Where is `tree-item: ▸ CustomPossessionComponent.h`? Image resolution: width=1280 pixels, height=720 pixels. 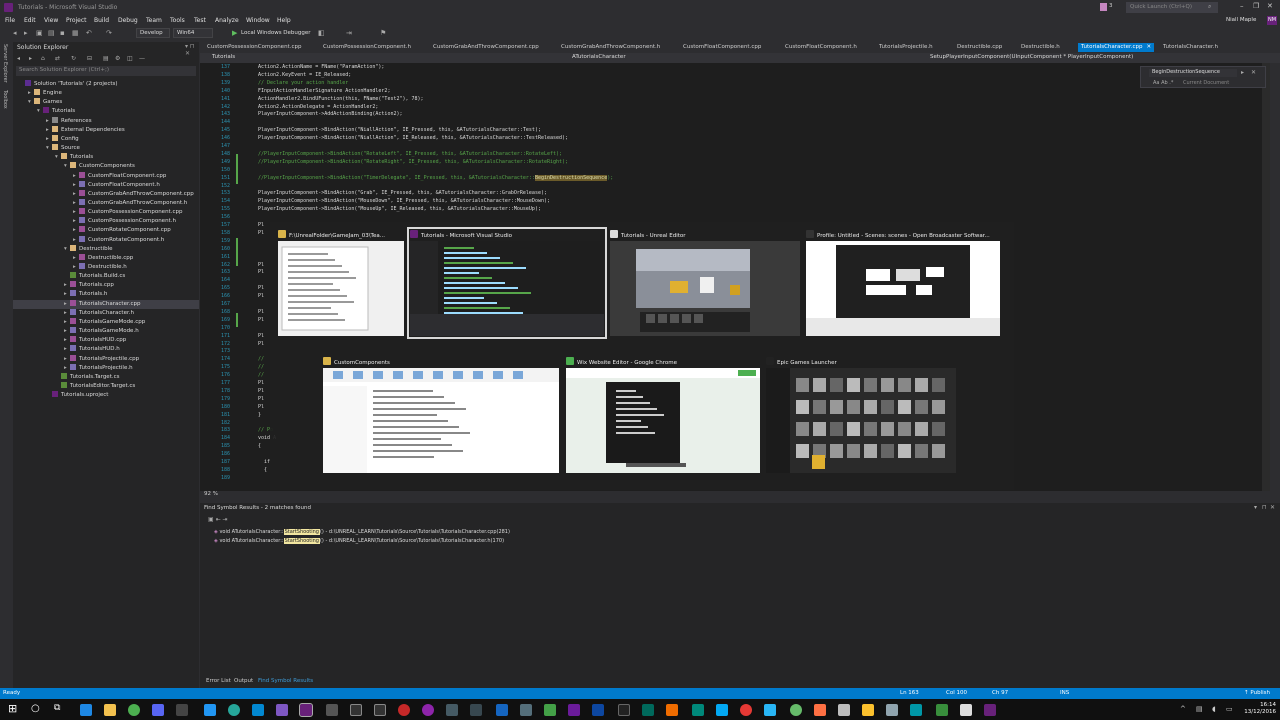 tree-item: ▸ CustomPossessionComponent.h is located at coordinates (106, 221).